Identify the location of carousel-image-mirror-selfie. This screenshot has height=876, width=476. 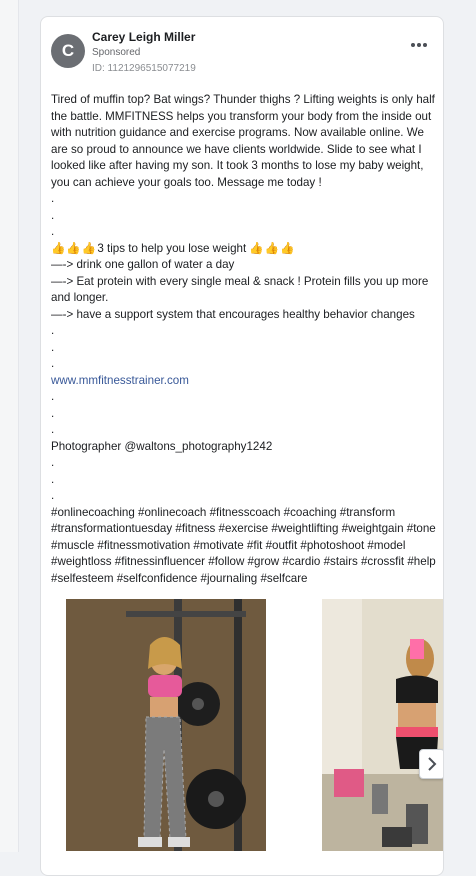
(382, 725).